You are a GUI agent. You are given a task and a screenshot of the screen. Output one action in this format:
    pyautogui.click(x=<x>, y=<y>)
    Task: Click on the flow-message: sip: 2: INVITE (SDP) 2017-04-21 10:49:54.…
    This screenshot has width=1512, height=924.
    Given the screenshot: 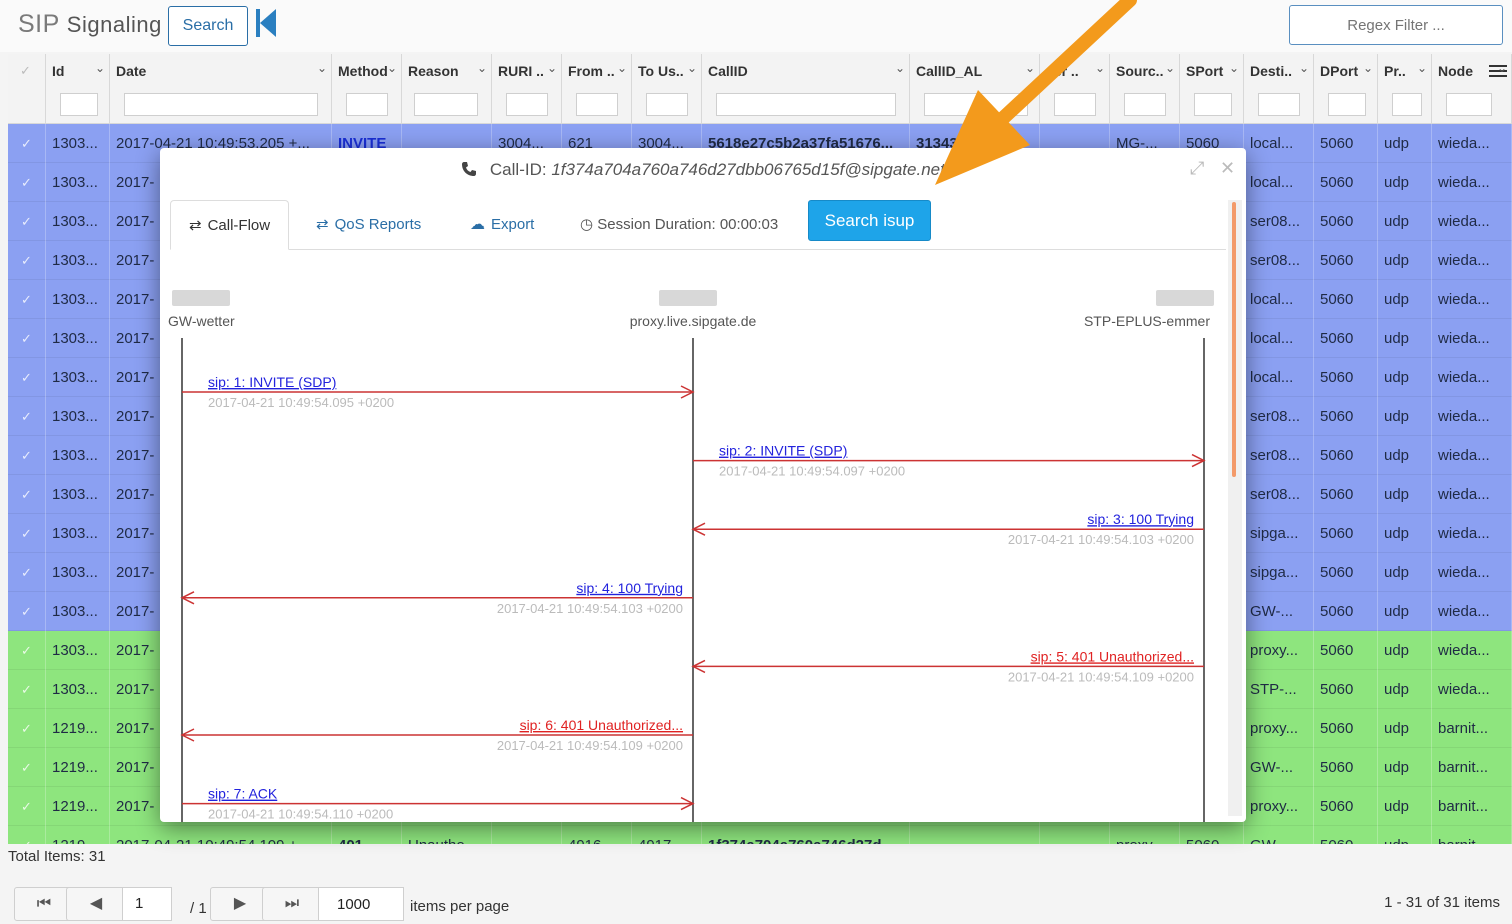 What is the action you would take?
    pyautogui.click(x=949, y=461)
    